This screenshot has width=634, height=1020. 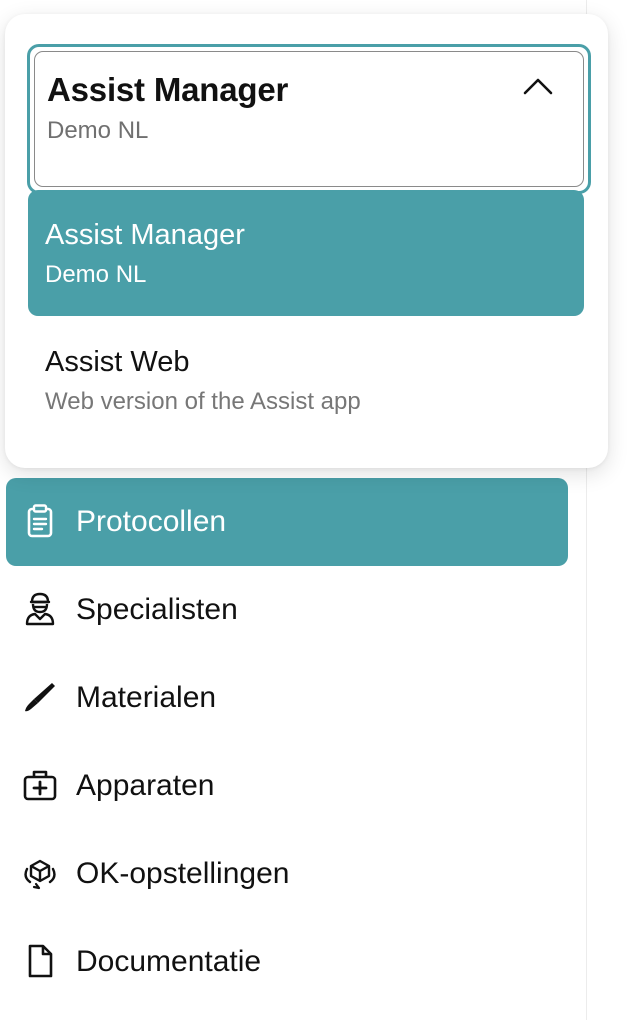 What do you see at coordinates (40, 961) in the screenshot?
I see `document-icon` at bounding box center [40, 961].